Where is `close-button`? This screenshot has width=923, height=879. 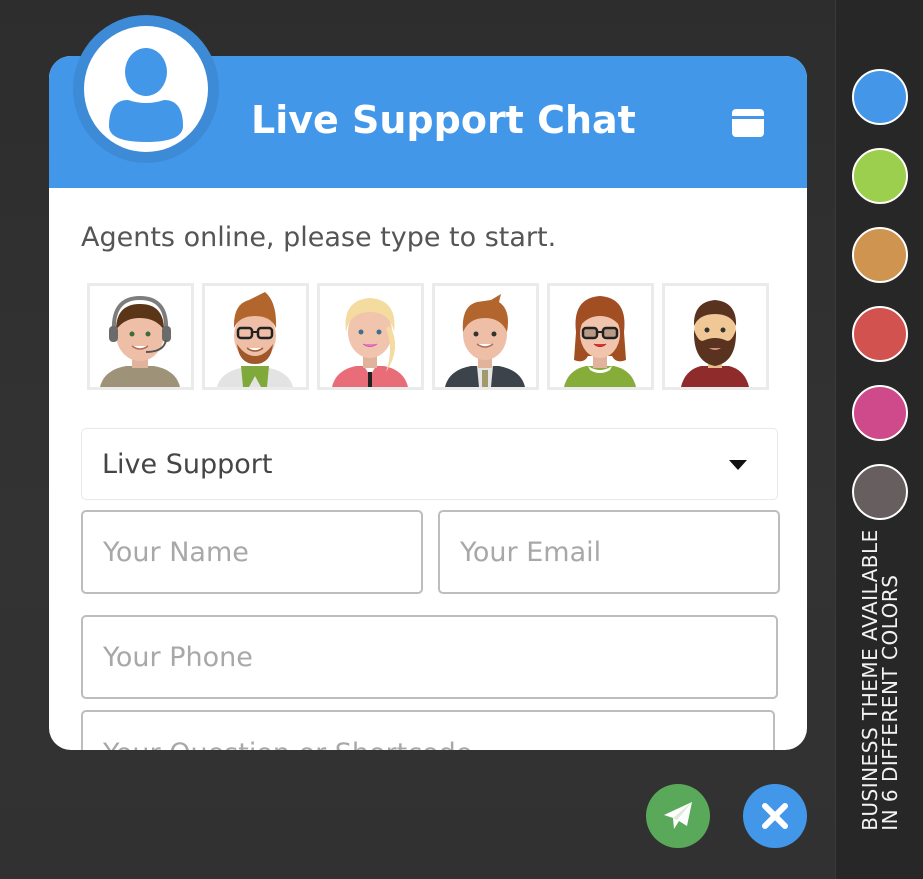
close-button is located at coordinates (775, 816).